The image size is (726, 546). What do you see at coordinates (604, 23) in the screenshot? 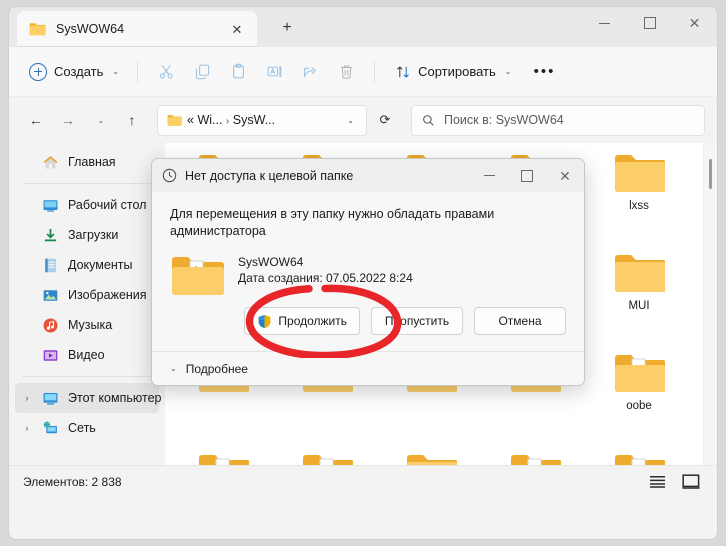
I see `minimize-button` at bounding box center [604, 23].